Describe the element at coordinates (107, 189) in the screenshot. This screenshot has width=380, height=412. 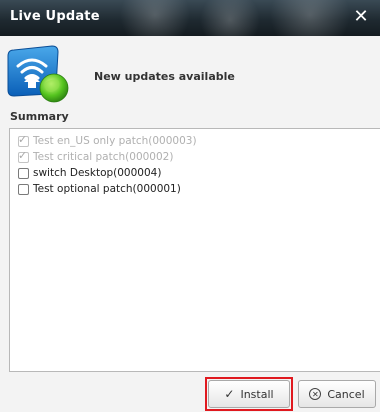
I see `patch-label: Test optional patch(000001)` at that location.